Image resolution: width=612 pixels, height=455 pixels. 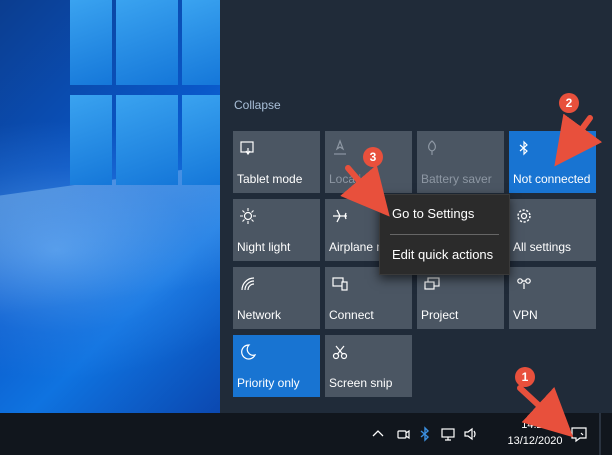 What do you see at coordinates (268, 383) in the screenshot?
I see `tile-label: Priority only` at bounding box center [268, 383].